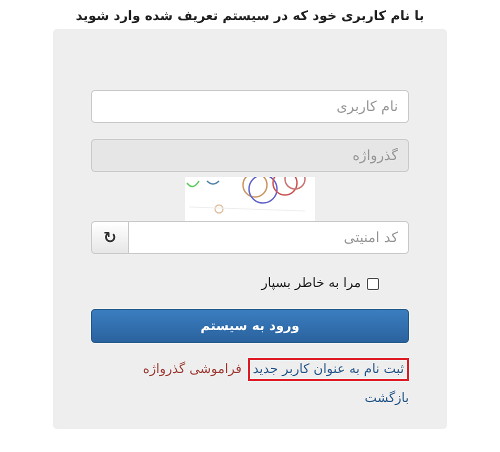 The width and height of the screenshot is (500, 452). What do you see at coordinates (386, 398) in the screenshot?
I see `back-link: بازگشت` at bounding box center [386, 398].